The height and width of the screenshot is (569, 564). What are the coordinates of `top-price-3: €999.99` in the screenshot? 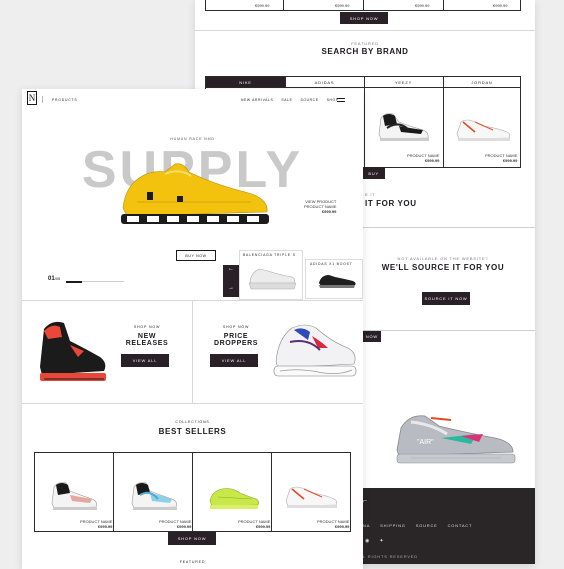 It's located at (422, 5).